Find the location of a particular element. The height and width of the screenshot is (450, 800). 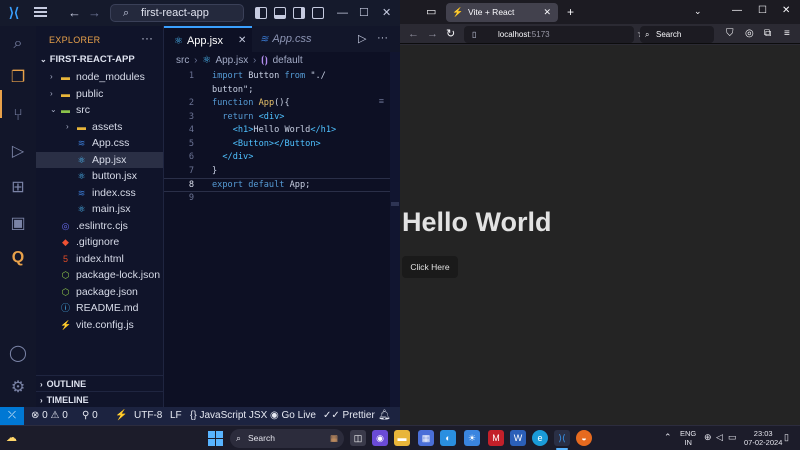

prettier-status: ✓✓ Prettier is located at coordinates (349, 416).